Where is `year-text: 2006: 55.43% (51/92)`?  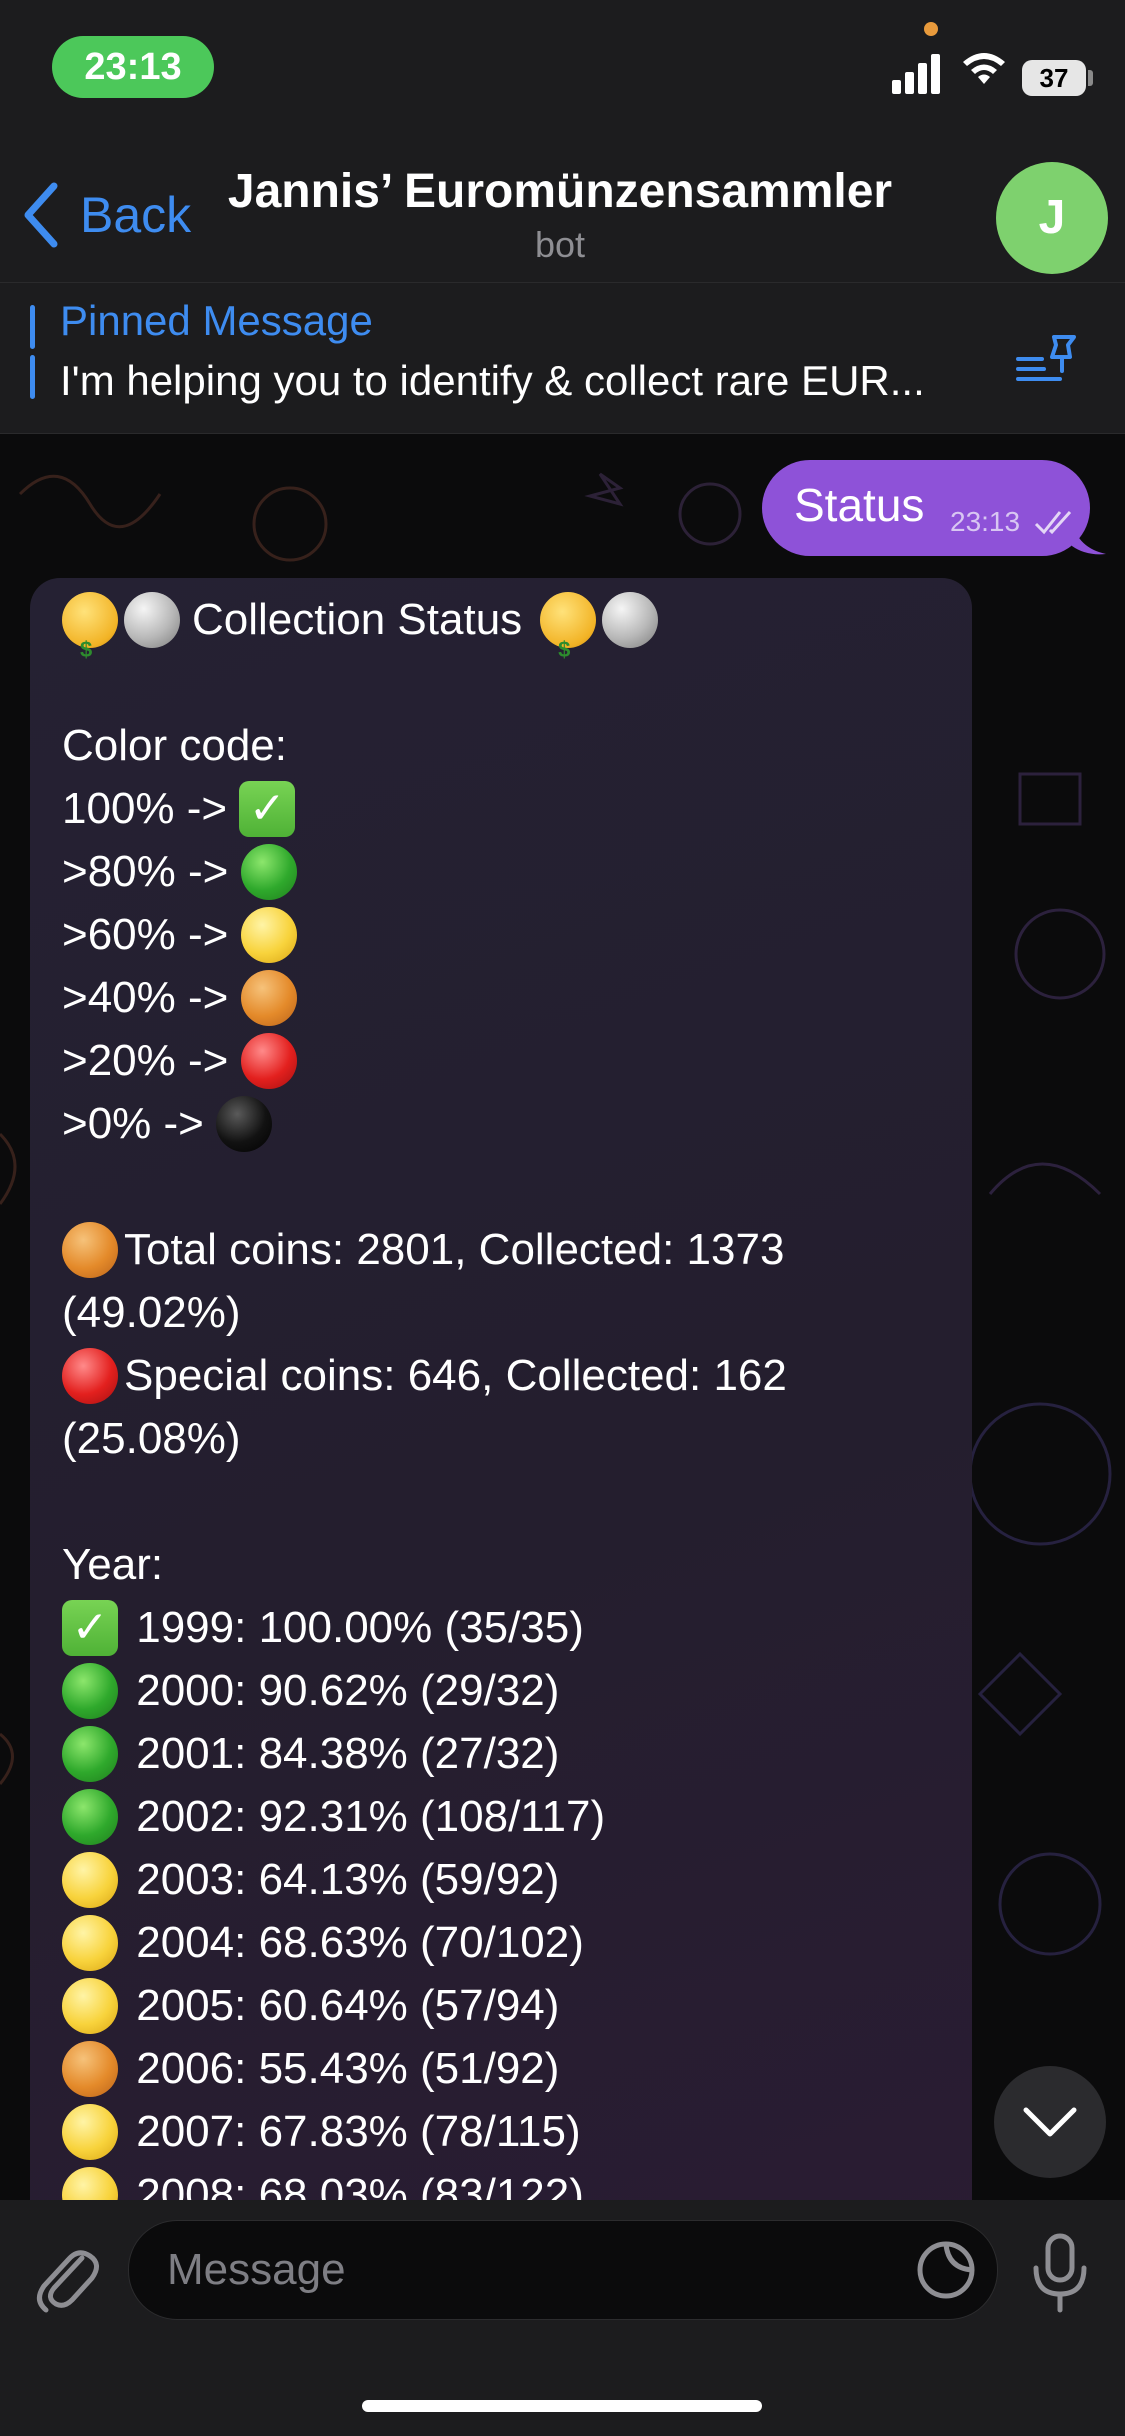
year-text: 2006: 55.43% (51/92) is located at coordinates (348, 2068).